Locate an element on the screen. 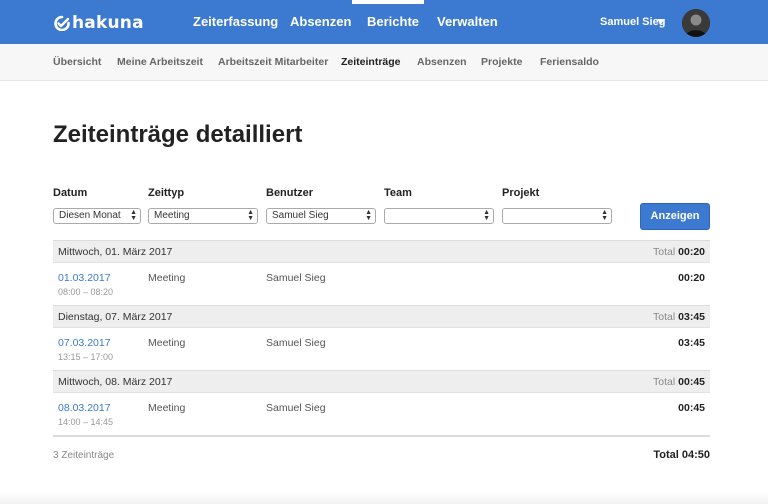 The height and width of the screenshot is (504, 768). entry-date-link: 08.03.2017 is located at coordinates (84, 408).